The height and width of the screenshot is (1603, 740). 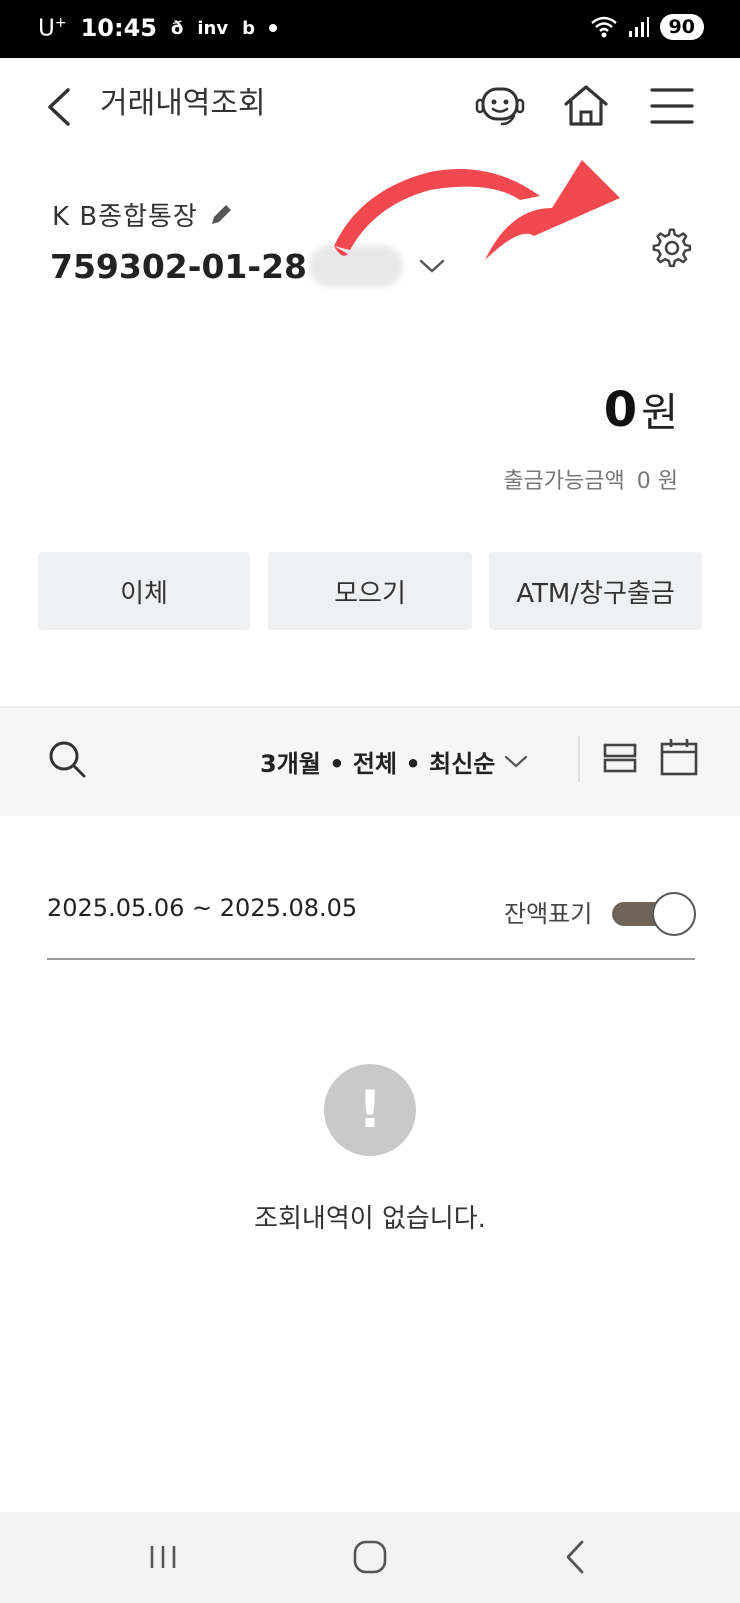 What do you see at coordinates (52, 28) in the screenshot?
I see `carrier-label: U+` at bounding box center [52, 28].